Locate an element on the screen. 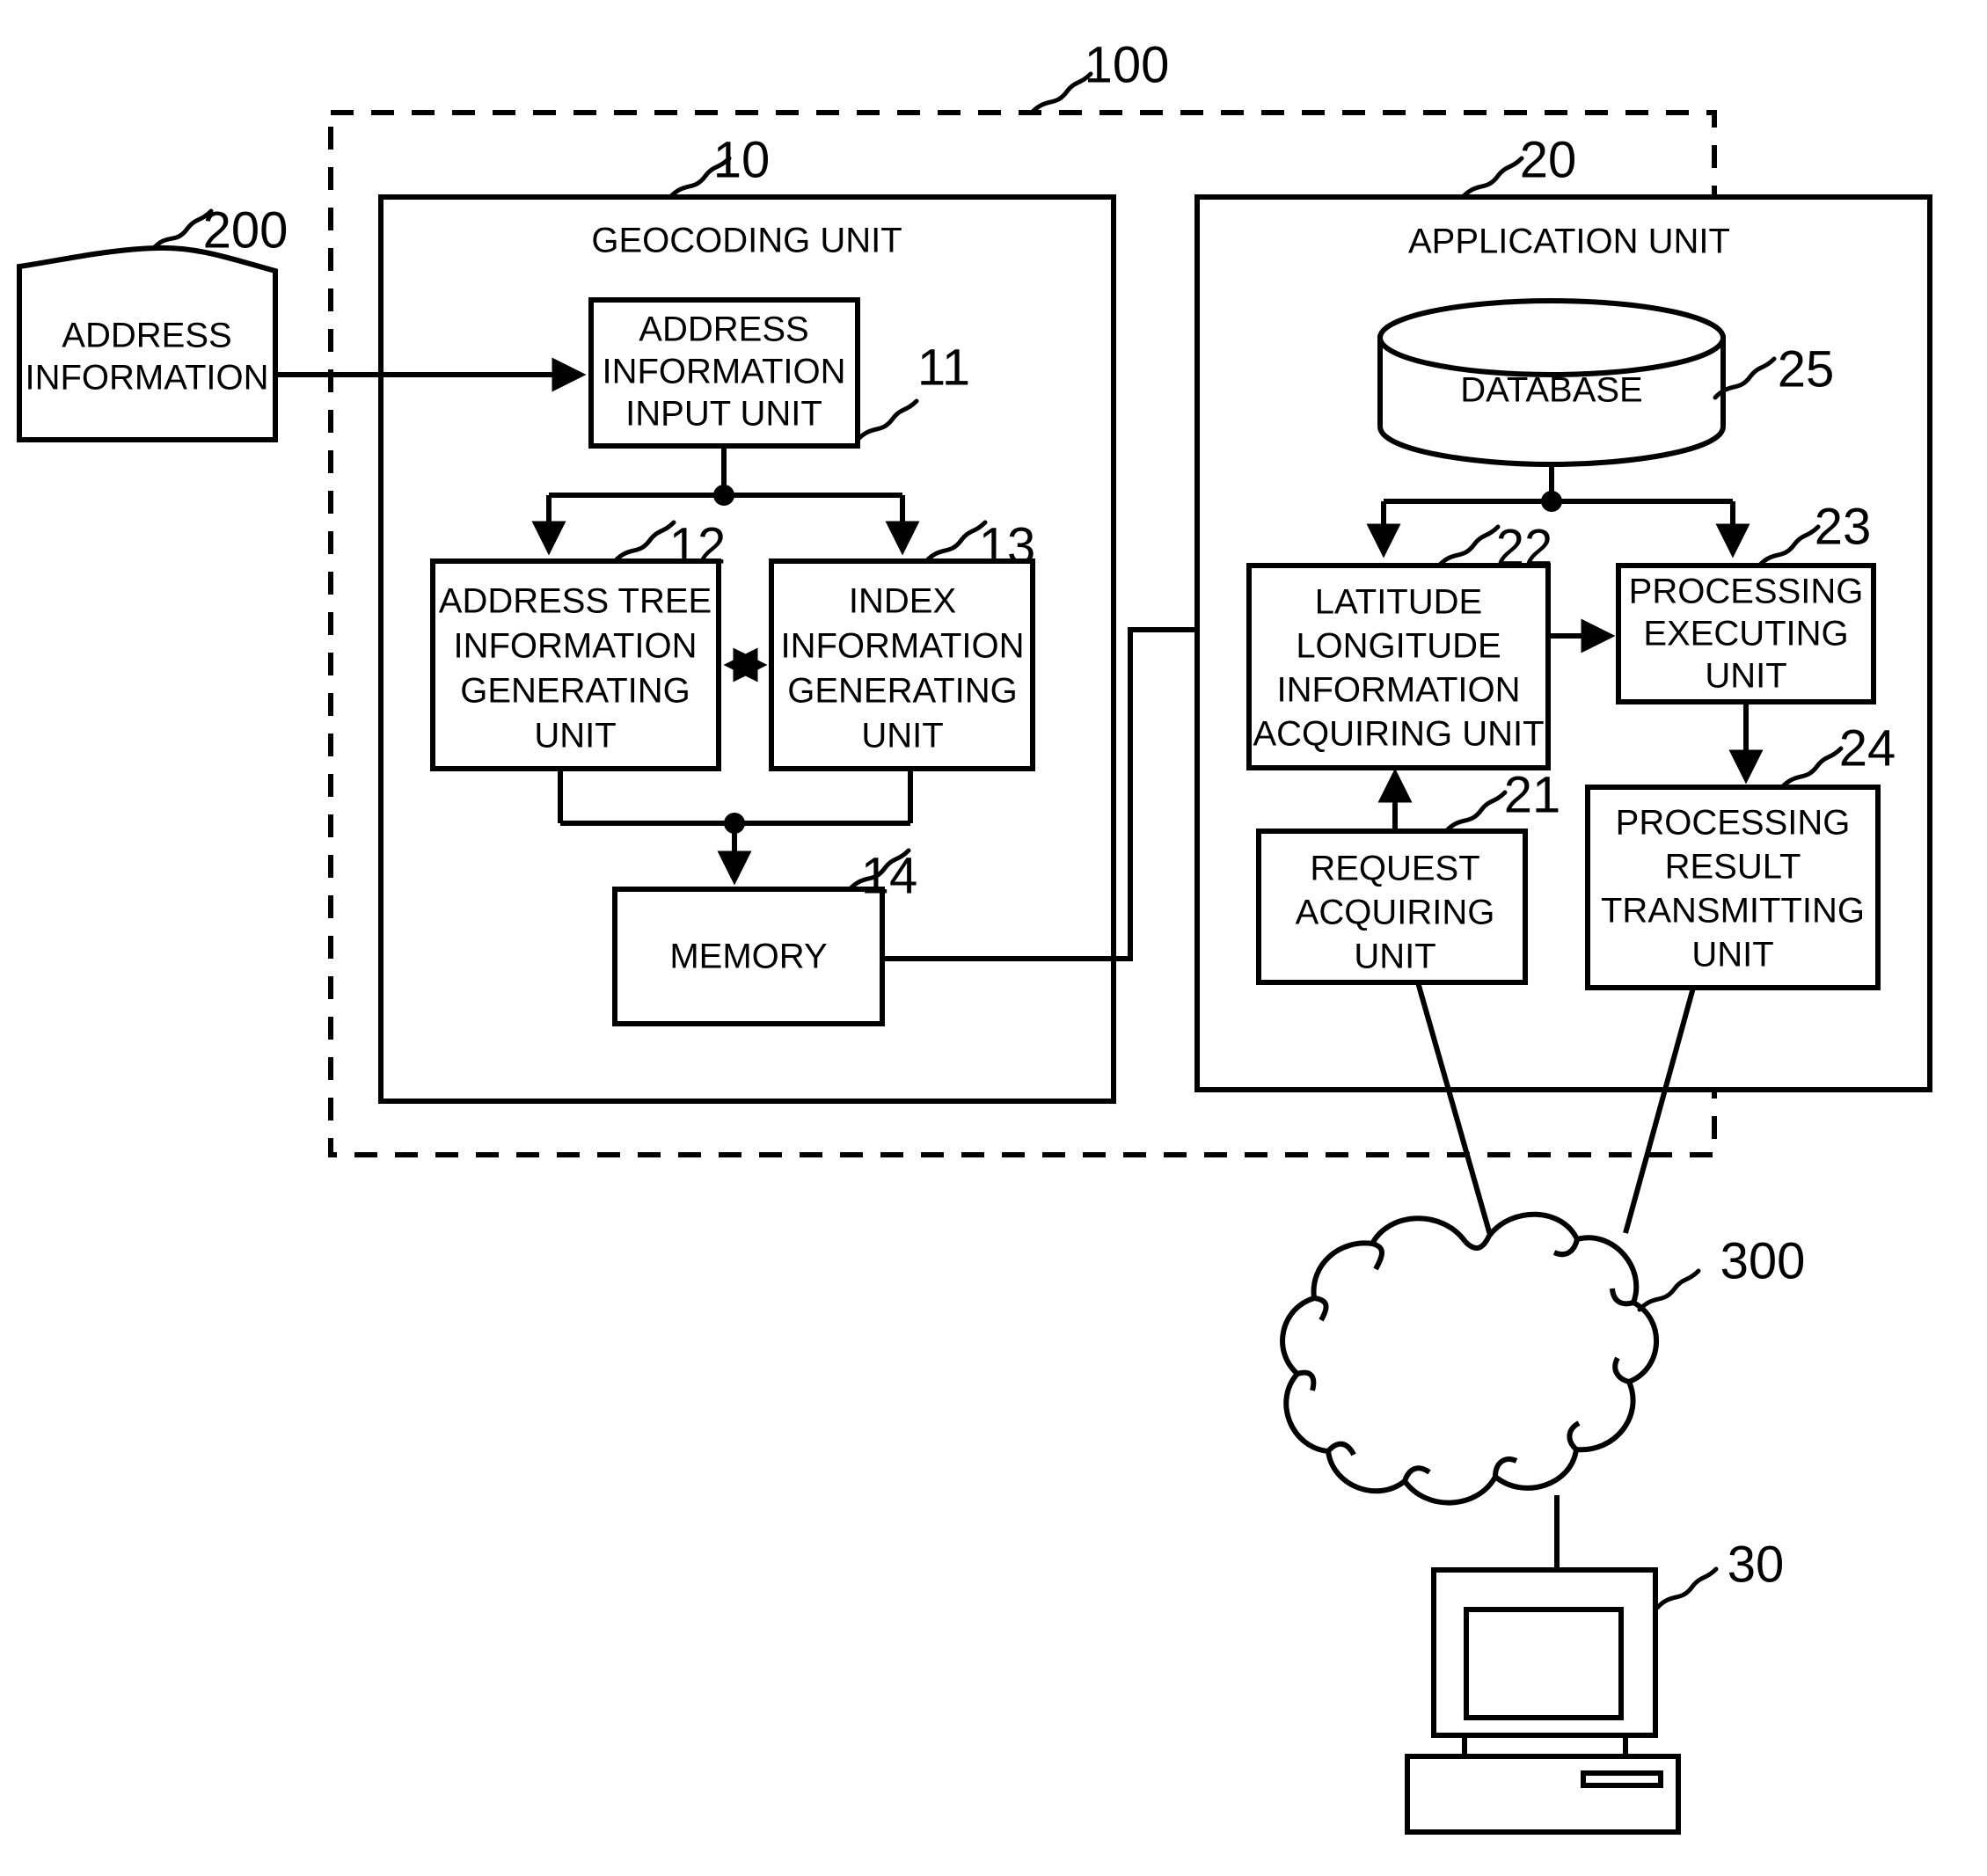  terminal-screen is located at coordinates (1544, 1663).